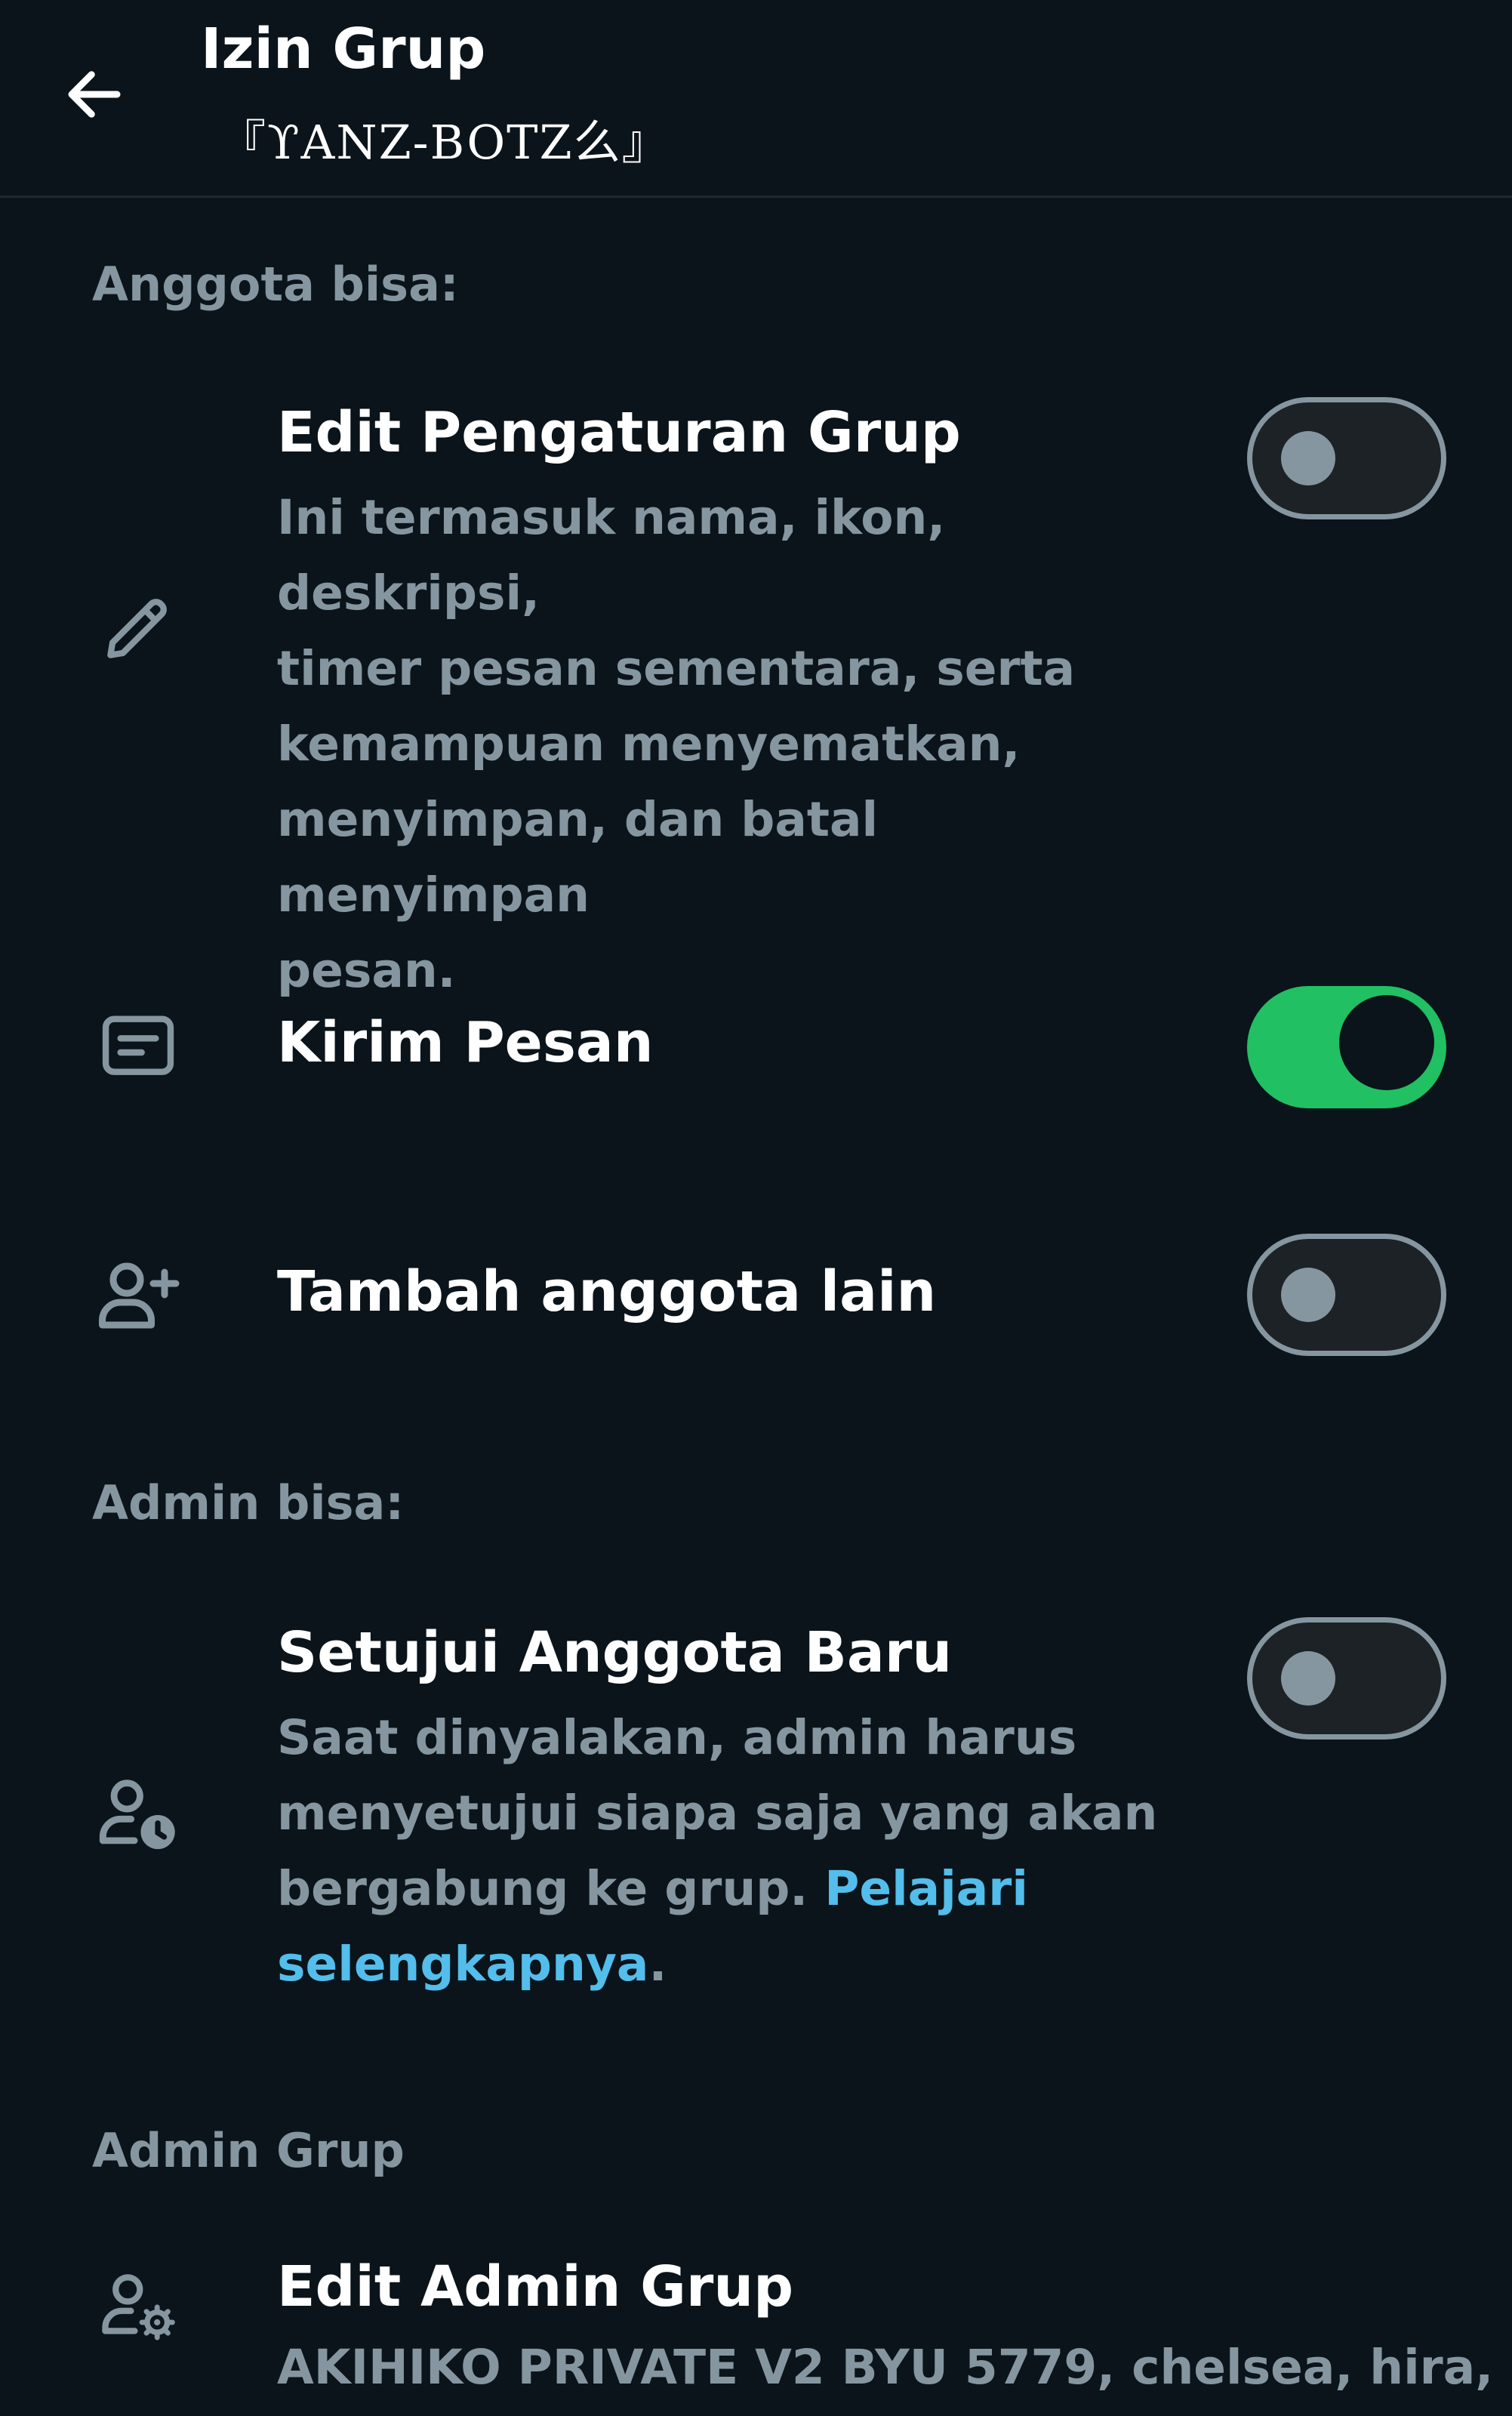  What do you see at coordinates (1346, 458) in the screenshot?
I see `edit-group-settings-toggle` at bounding box center [1346, 458].